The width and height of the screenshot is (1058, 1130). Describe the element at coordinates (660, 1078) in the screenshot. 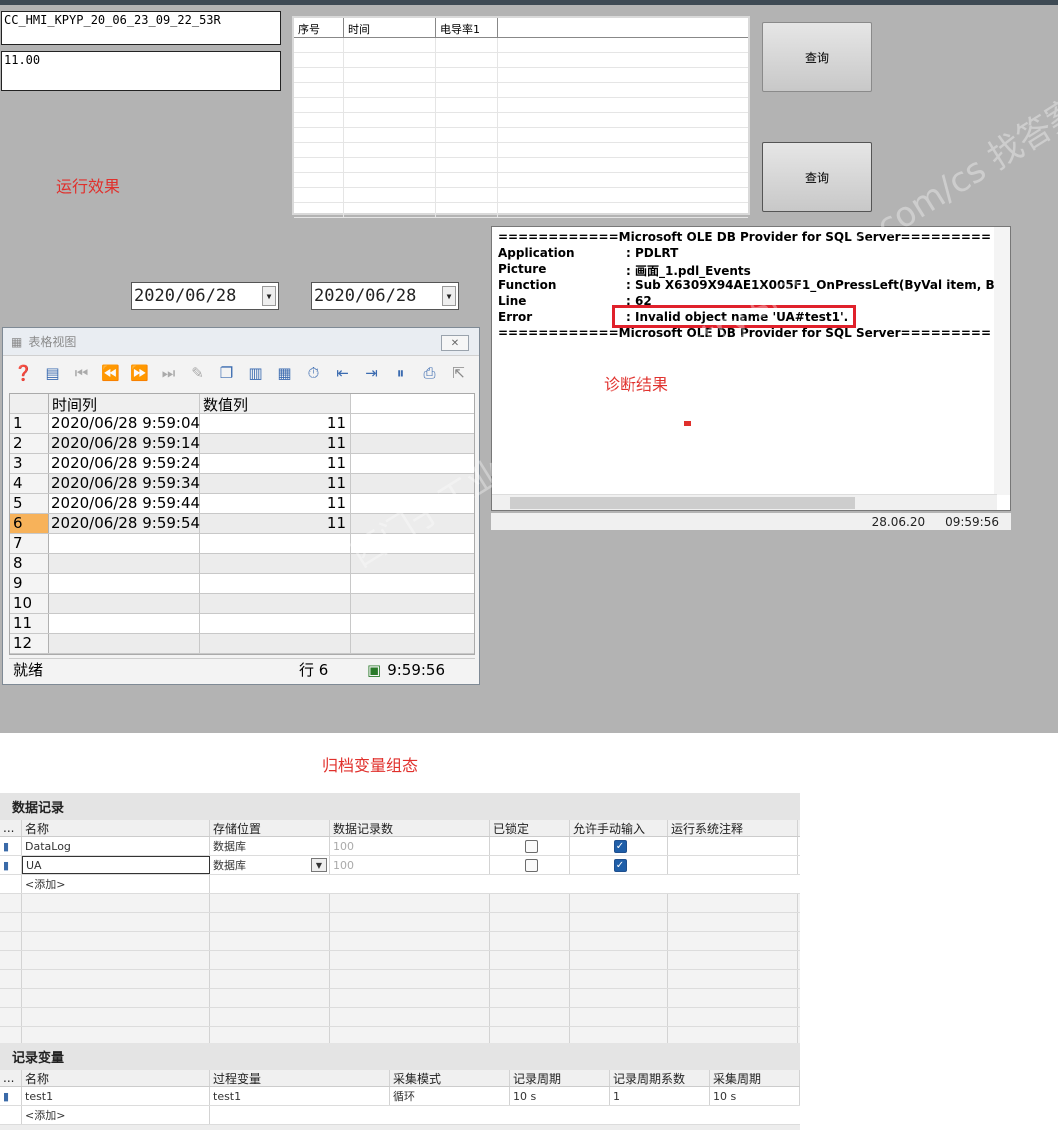

I see `record-vars-col: 记录周期系数` at that location.